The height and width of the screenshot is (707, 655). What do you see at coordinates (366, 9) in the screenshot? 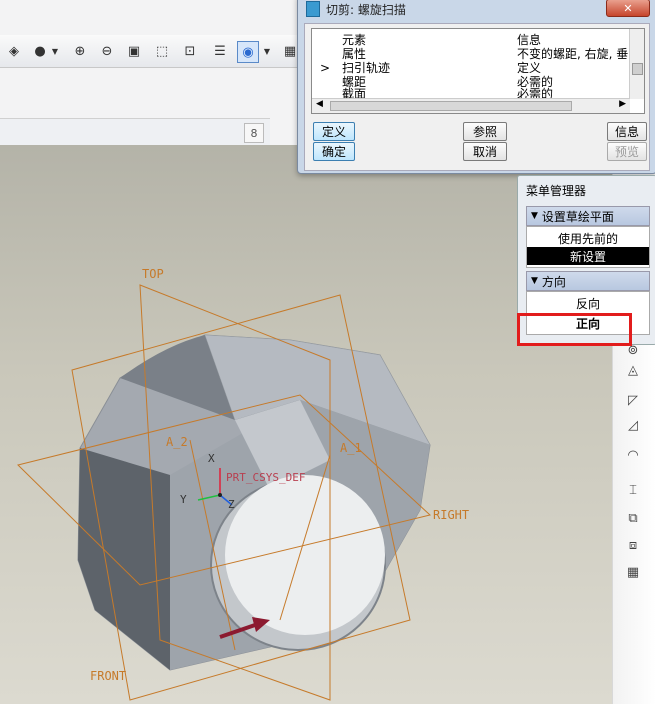
I see `dialog-title: 切剪: 螺旋扫描` at bounding box center [366, 9].